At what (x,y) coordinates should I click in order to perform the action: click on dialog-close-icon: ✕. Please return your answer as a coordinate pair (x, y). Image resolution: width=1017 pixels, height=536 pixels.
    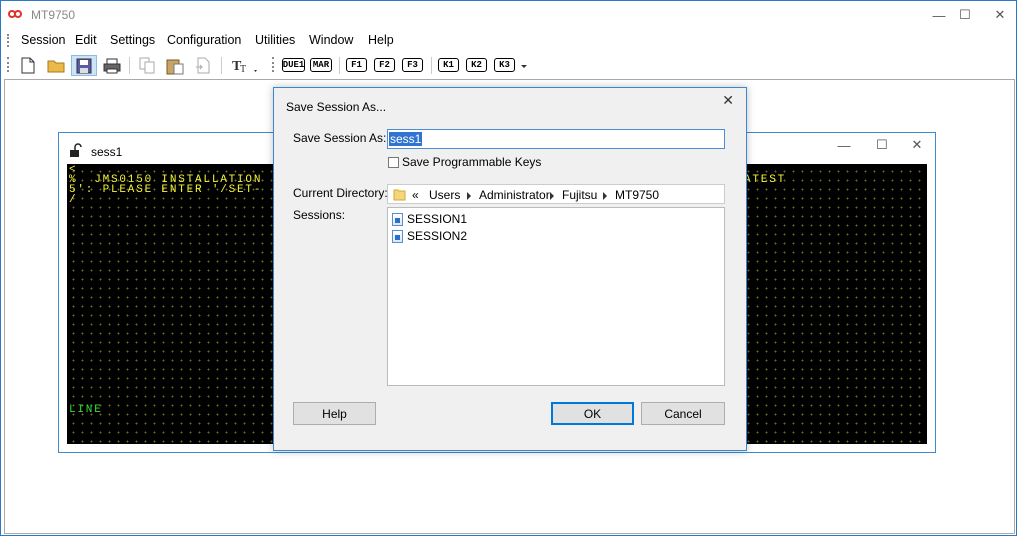
    Looking at the image, I should click on (728, 100).